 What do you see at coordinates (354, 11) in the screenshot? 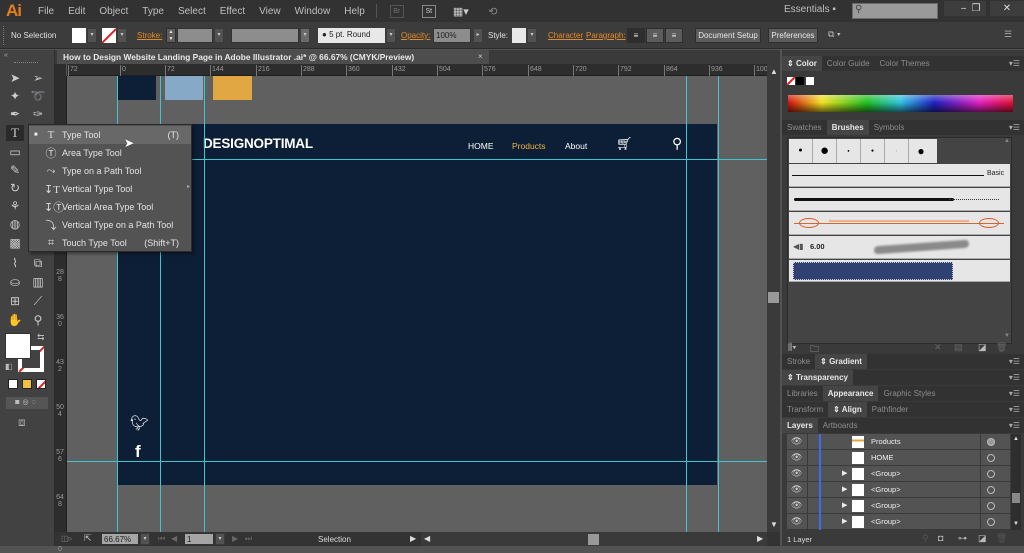
I see `menu-help: Help` at bounding box center [354, 11].